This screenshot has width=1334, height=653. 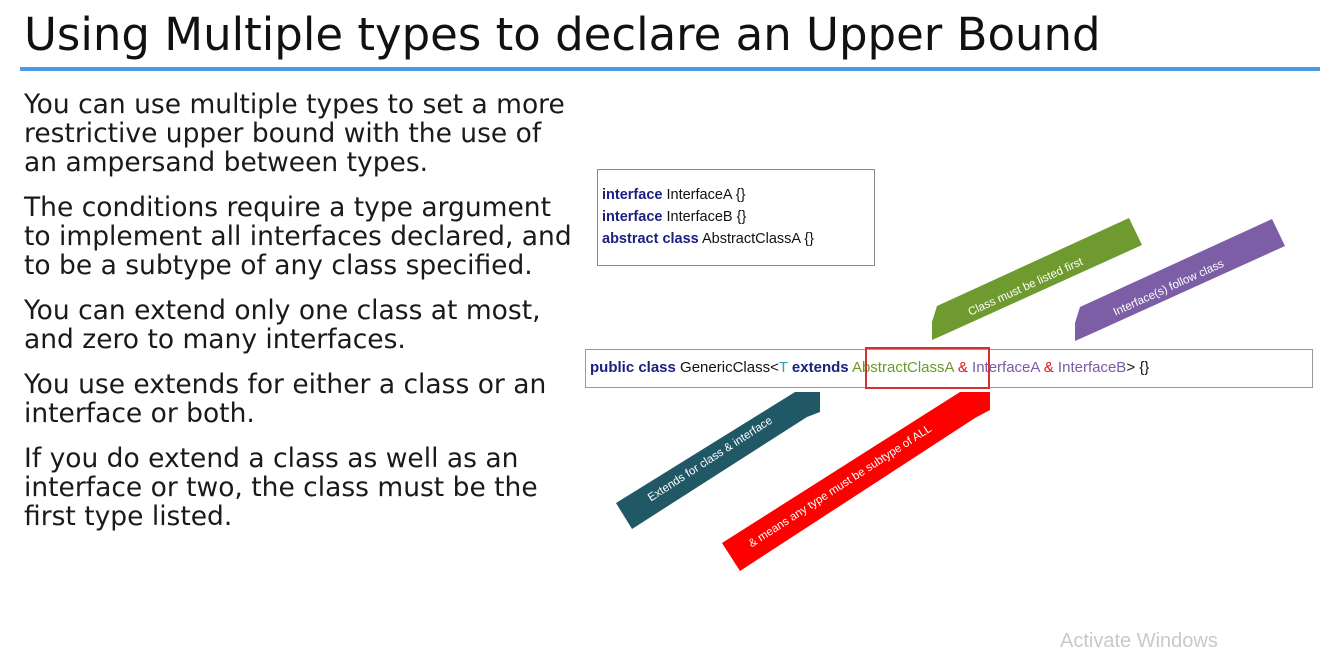 What do you see at coordinates (710, 459) in the screenshot?
I see `callout-label: Extends for class & interface` at bounding box center [710, 459].